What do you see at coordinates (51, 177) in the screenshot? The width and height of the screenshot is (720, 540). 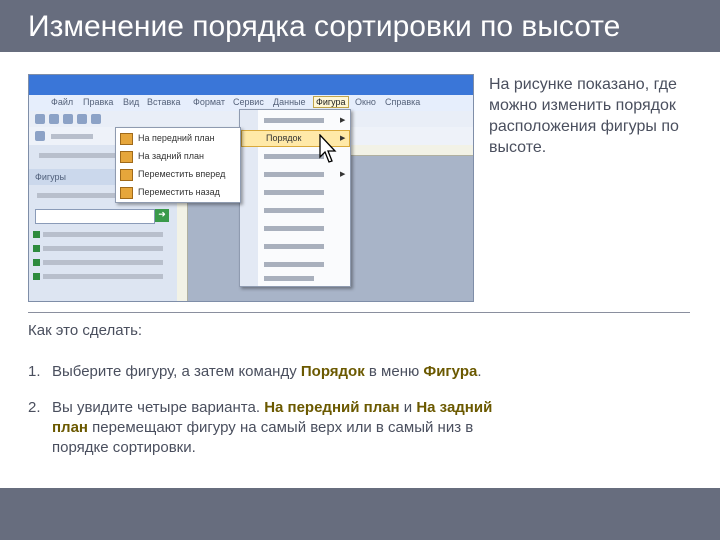 I see `shapes-panel-label: Фигуры` at bounding box center [51, 177].